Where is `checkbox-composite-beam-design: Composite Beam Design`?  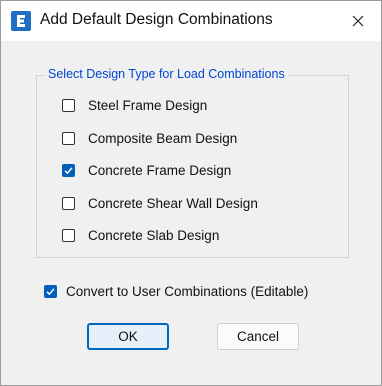 checkbox-composite-beam-design: Composite Beam Design is located at coordinates (149, 138).